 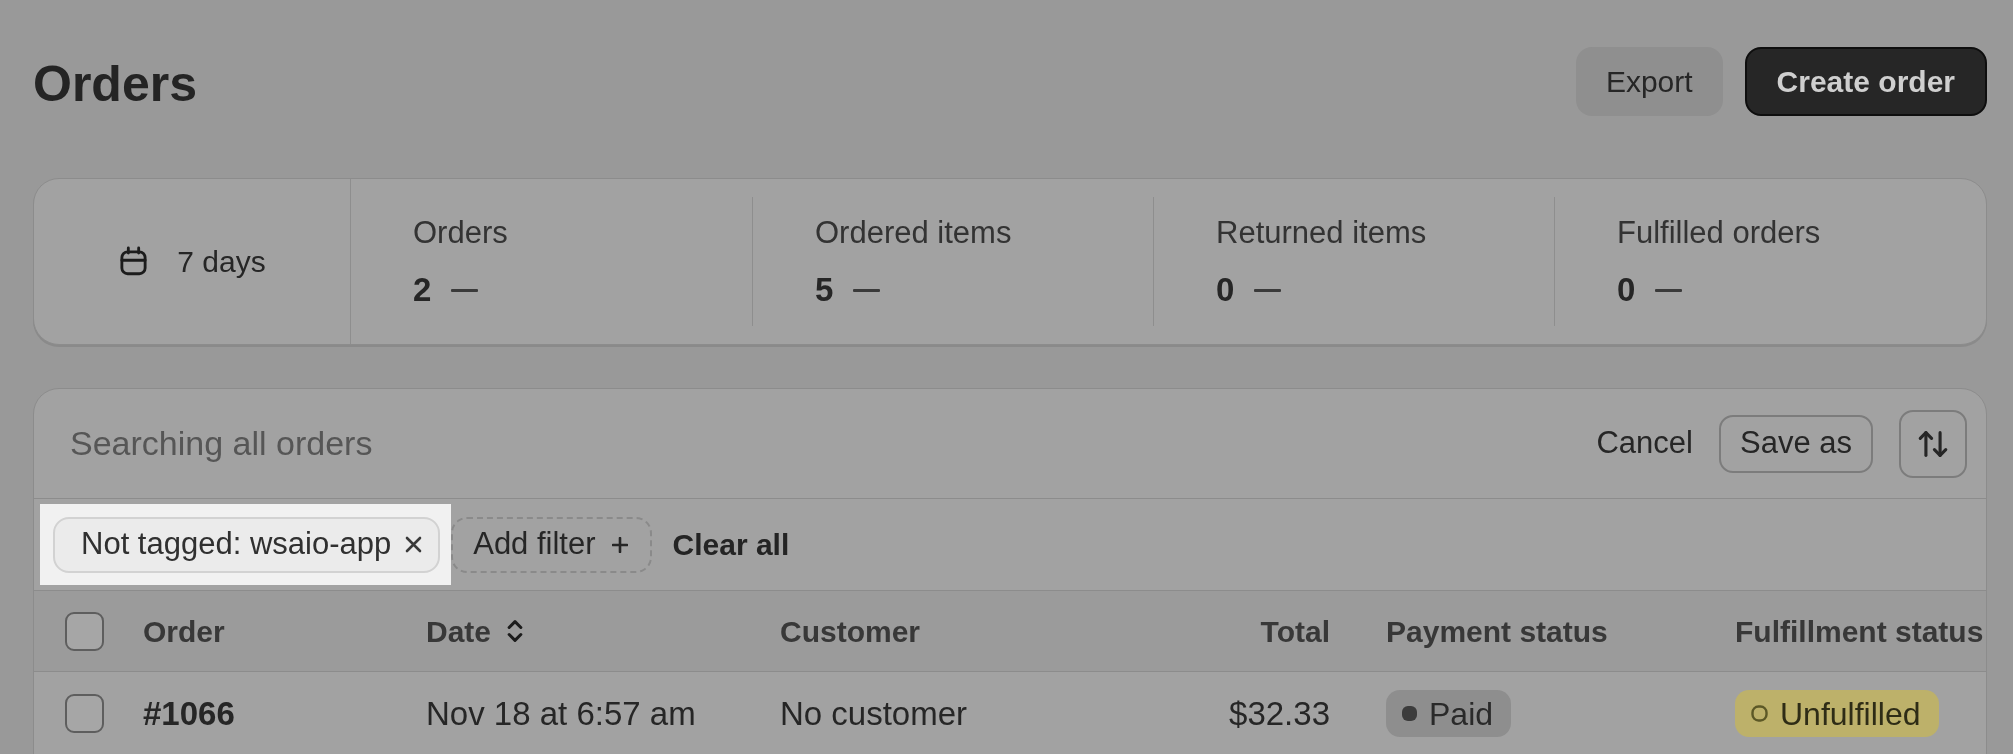 What do you see at coordinates (1719, 233) in the screenshot?
I see `metric-label: Fulfilled orders` at bounding box center [1719, 233].